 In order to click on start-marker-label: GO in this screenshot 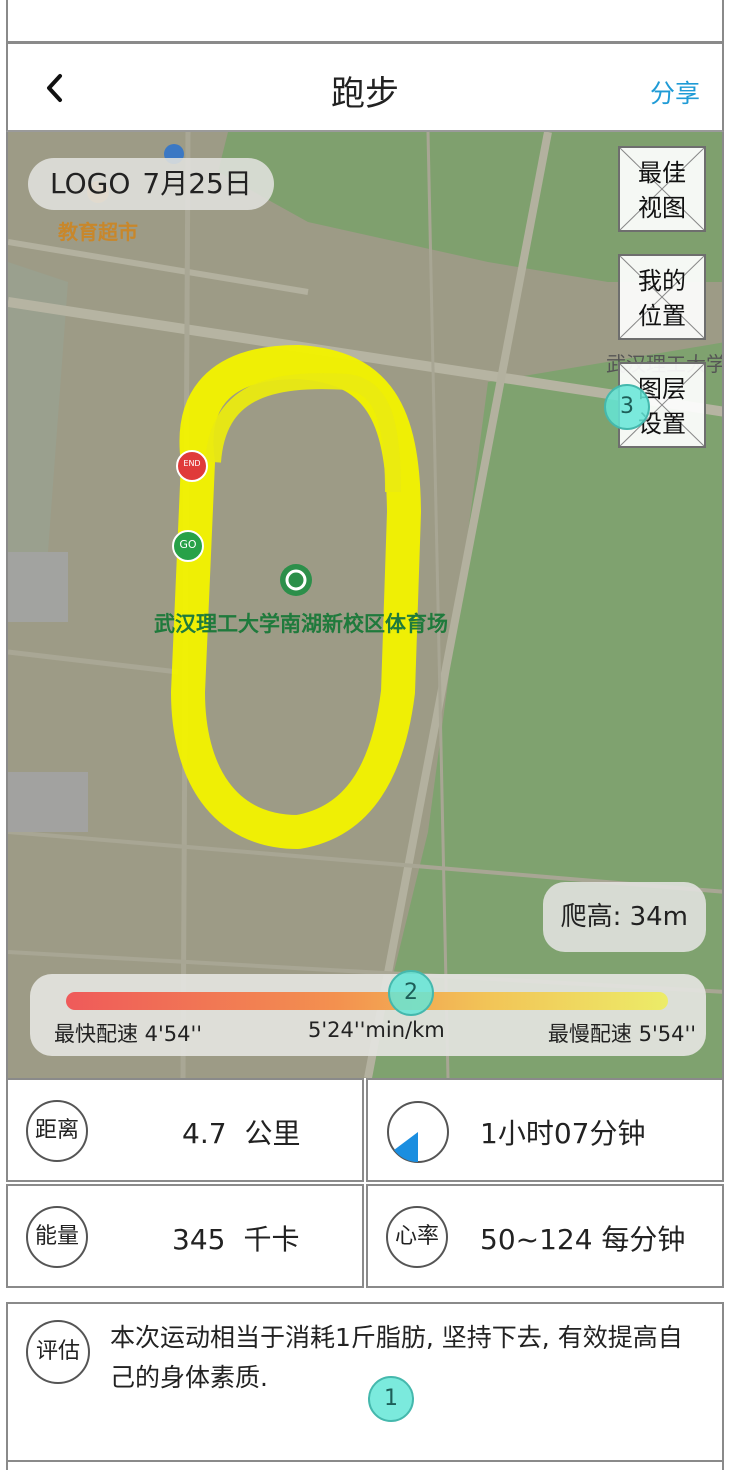, I will do `click(188, 544)`.